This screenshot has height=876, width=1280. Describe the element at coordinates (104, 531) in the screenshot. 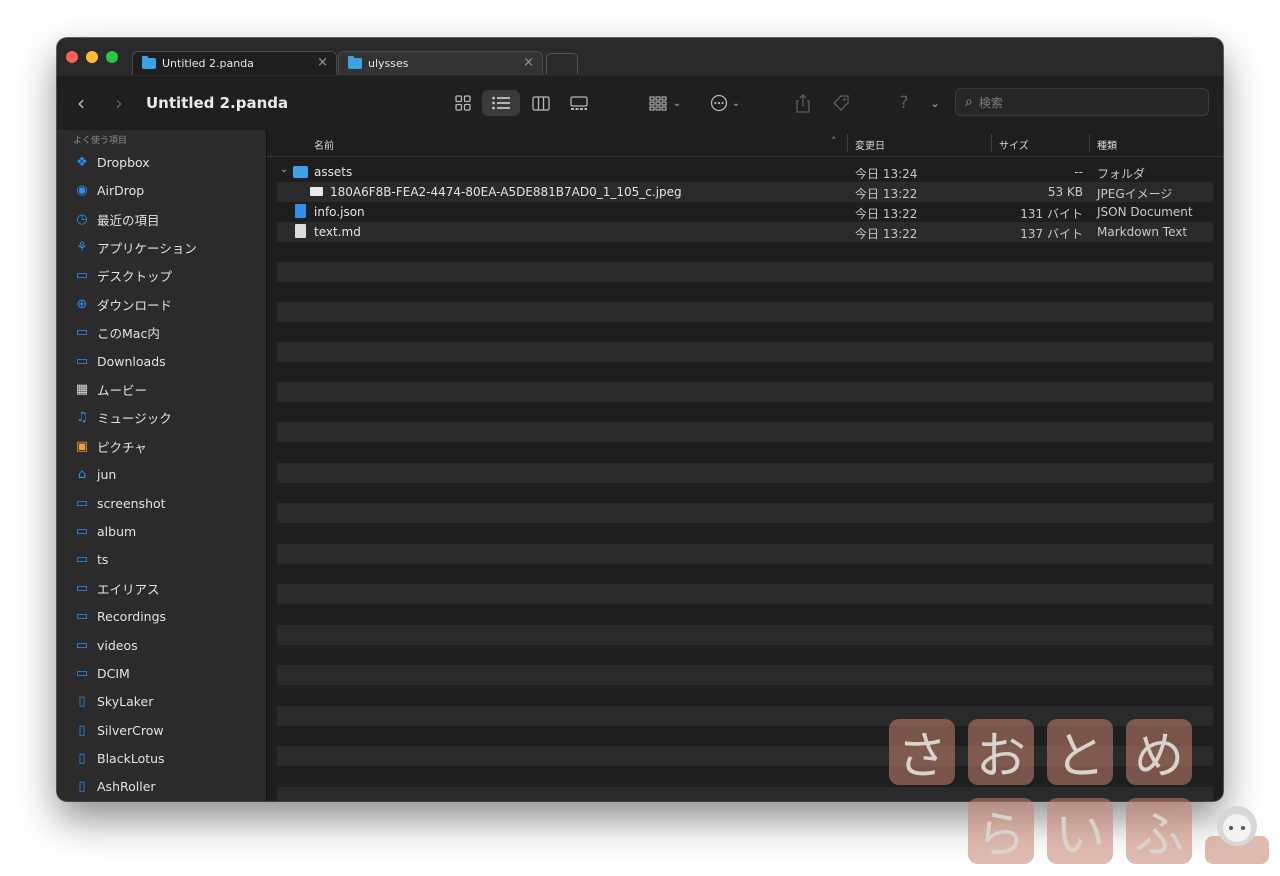

I see `sidebar-item-album: ▭ album` at that location.